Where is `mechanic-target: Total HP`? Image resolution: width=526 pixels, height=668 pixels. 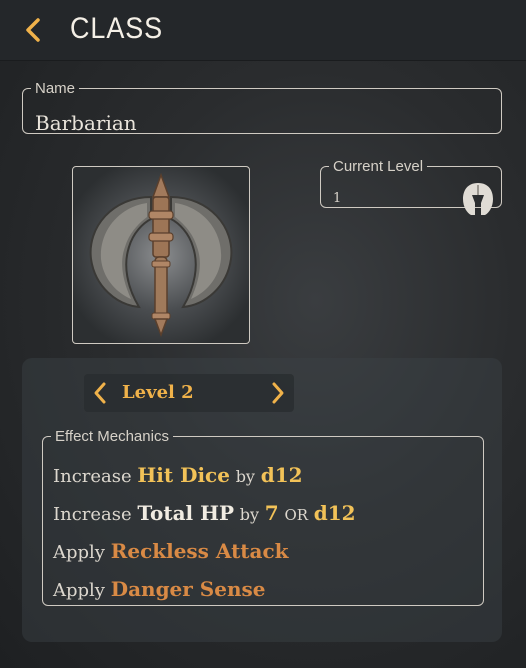
mechanic-target: Total HP is located at coordinates (186, 513).